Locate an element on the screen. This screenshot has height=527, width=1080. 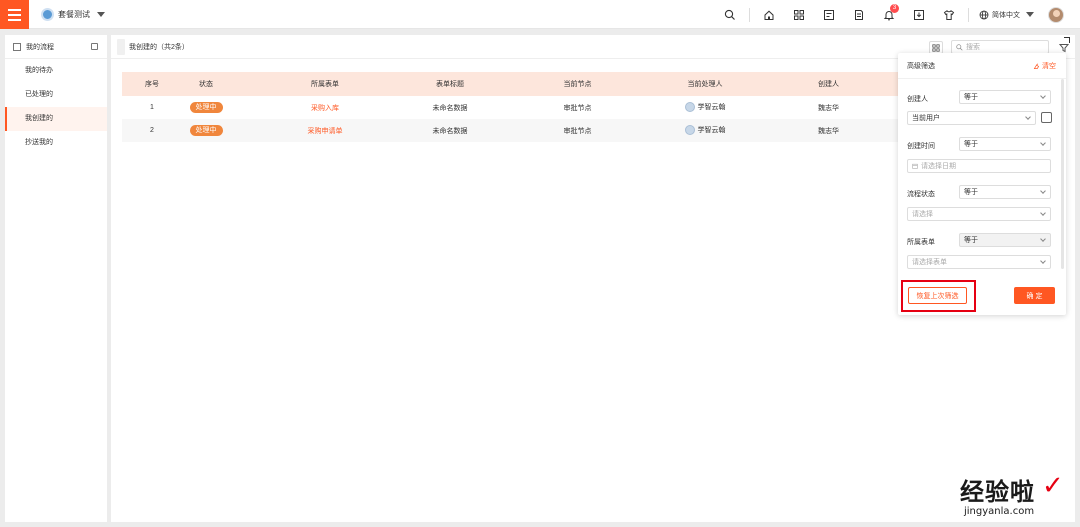
confirm-button: 确 定 is located at coordinates (1034, 295).